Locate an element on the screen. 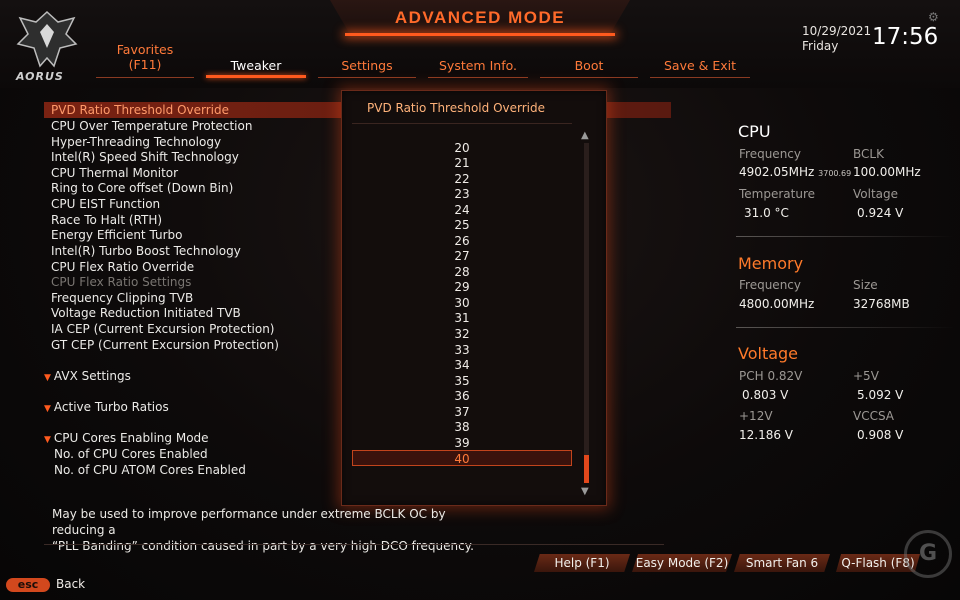 This screenshot has width=960, height=600. cpu-voltage-value: 0.924 V is located at coordinates (880, 213).